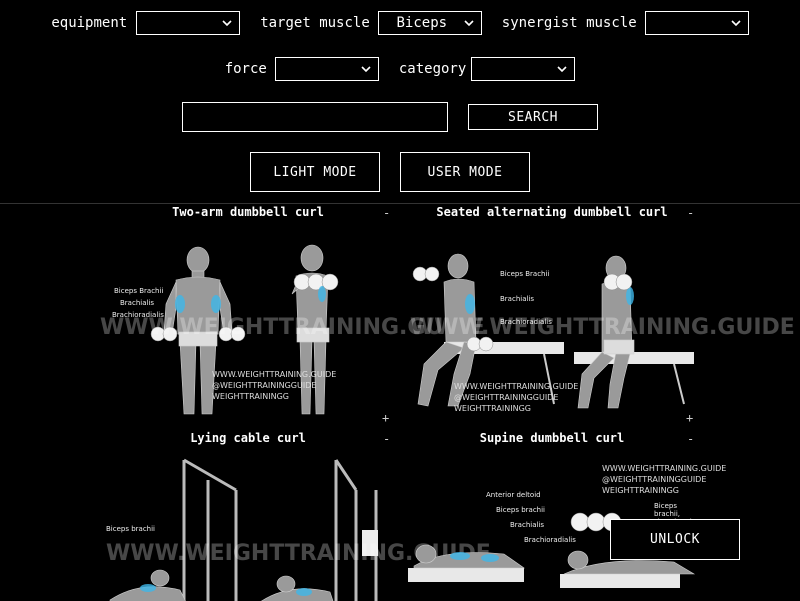 The height and width of the screenshot is (601, 800). I want to click on muscle-label: Anterior deltoid, so click(513, 495).